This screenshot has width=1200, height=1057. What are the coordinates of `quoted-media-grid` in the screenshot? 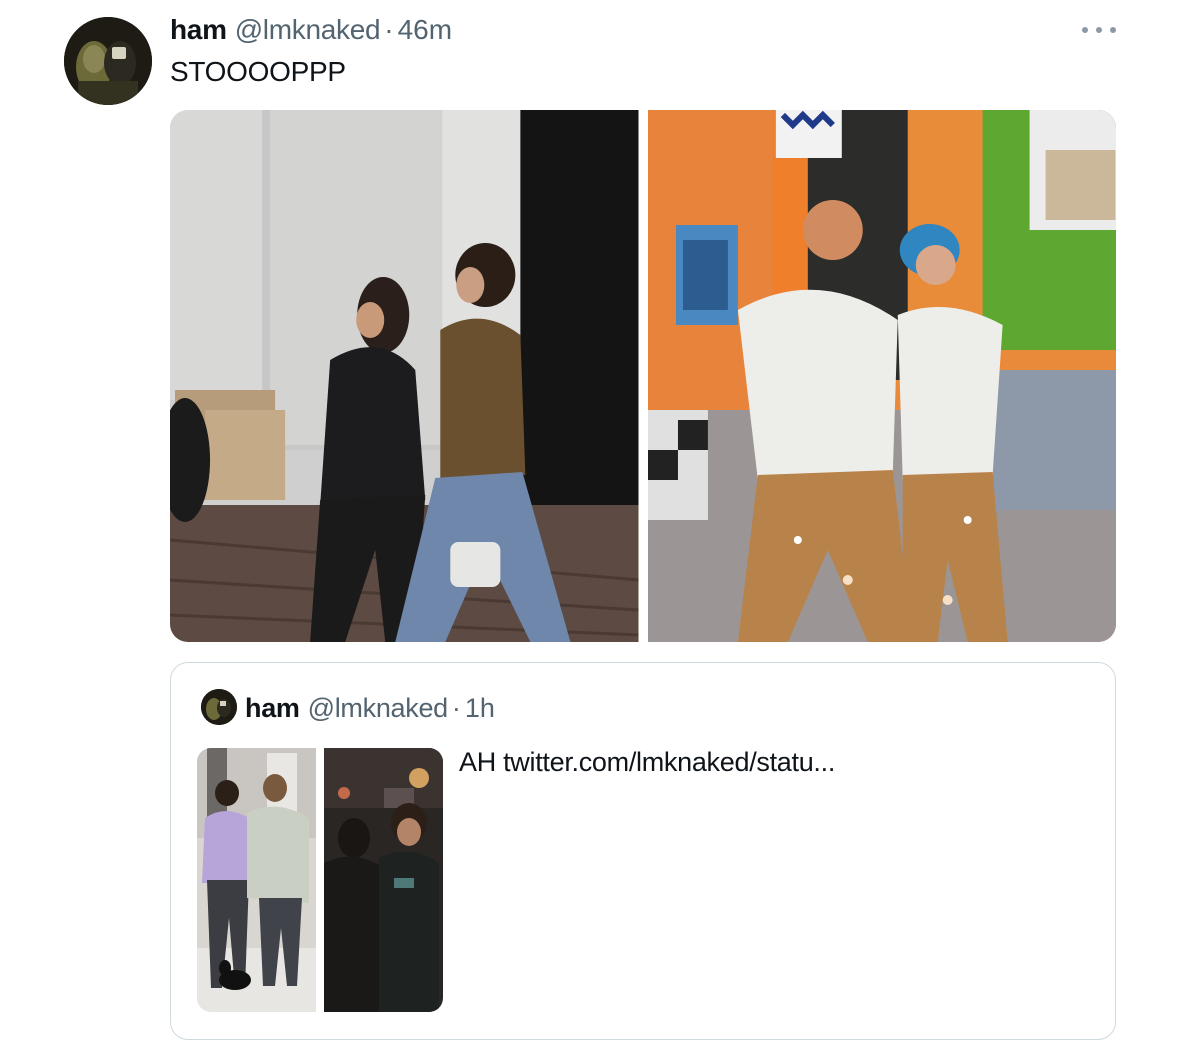 It's located at (320, 880).